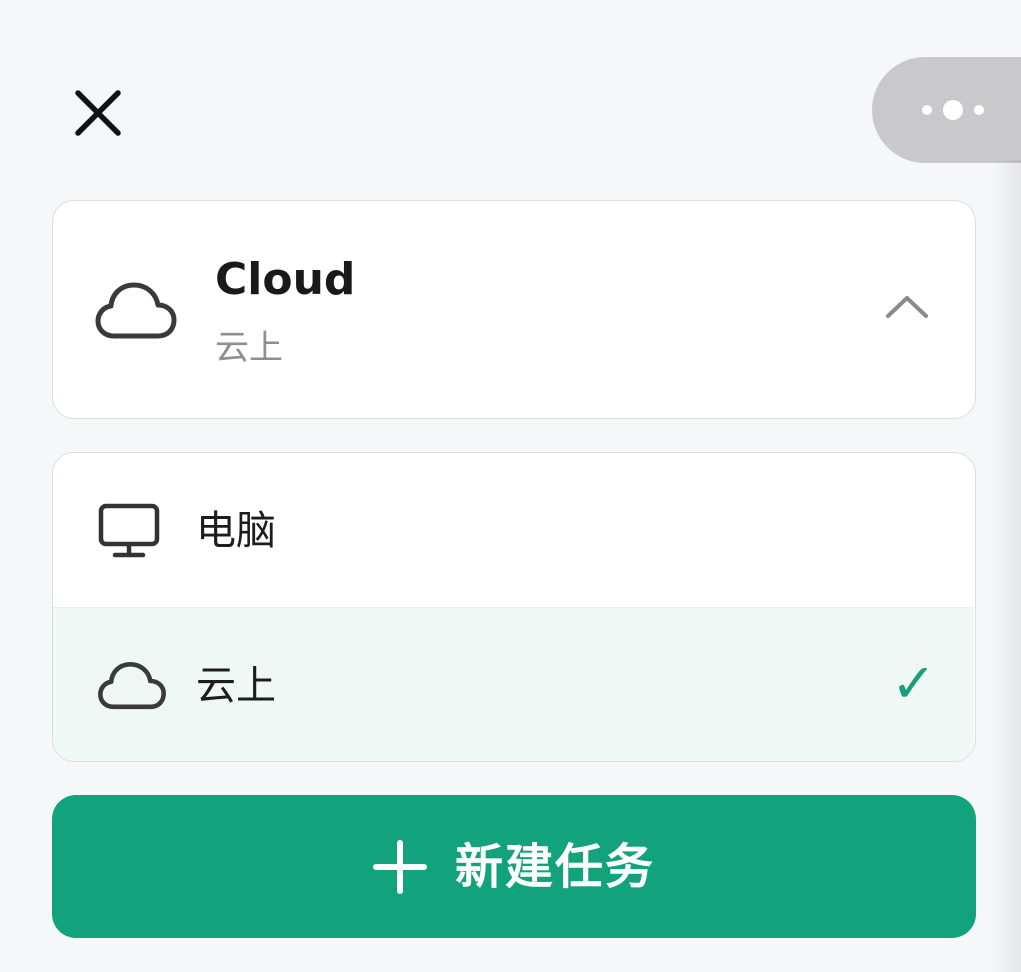  I want to click on option-label: 云上, so click(236, 686).